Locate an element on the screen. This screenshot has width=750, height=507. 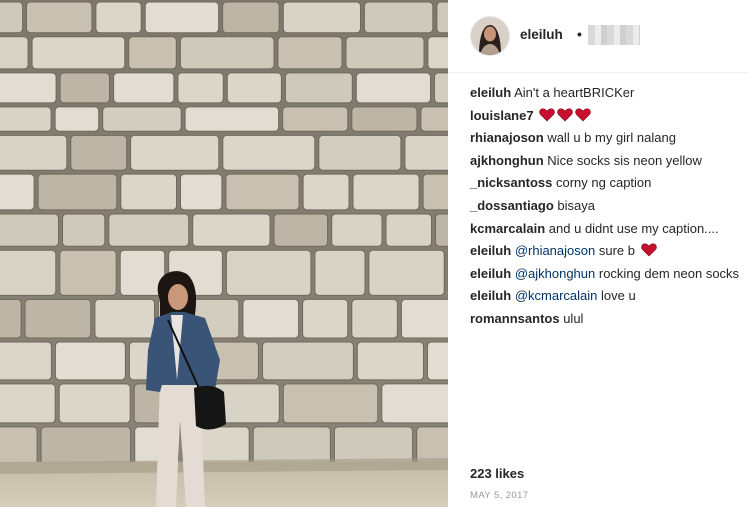
comment-item: _dossantiago bisaya is located at coordinates (605, 206).